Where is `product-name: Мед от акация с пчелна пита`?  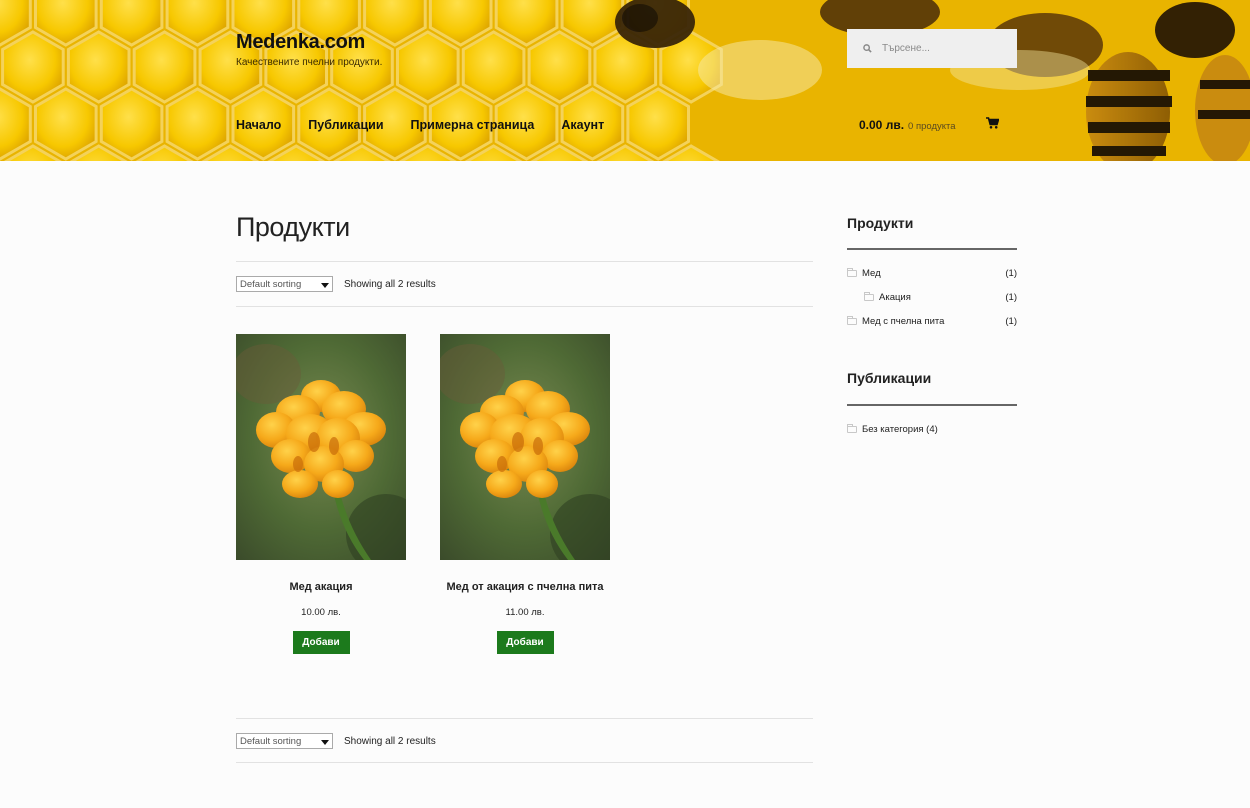 product-name: Мед от акация с пчелна пита is located at coordinates (525, 587).